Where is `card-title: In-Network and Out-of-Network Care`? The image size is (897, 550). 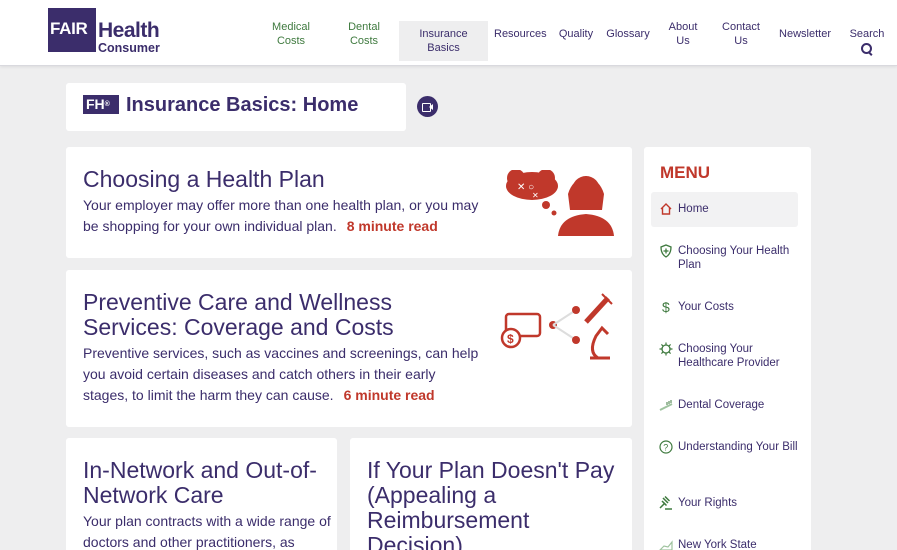
card-title: In-Network and Out-of-Network Care is located at coordinates (200, 482).